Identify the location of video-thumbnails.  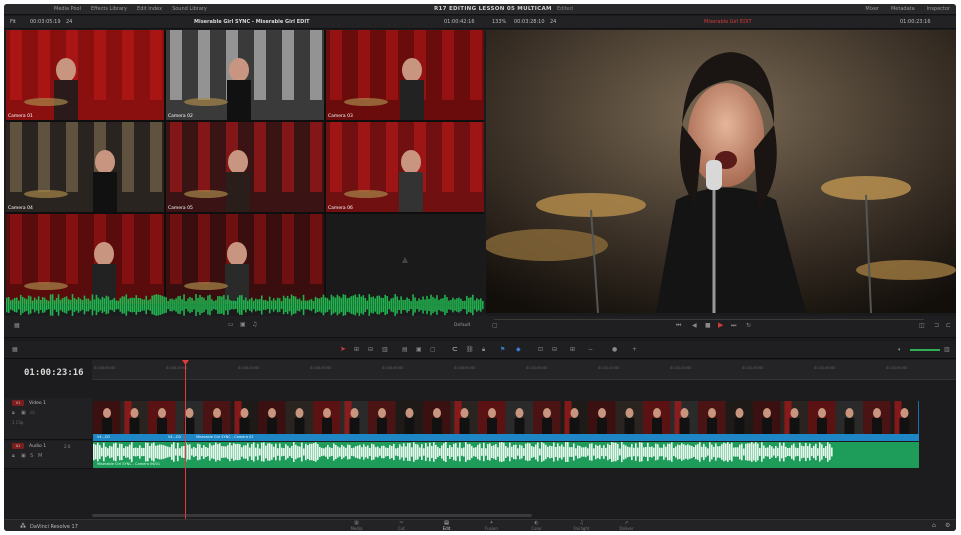
(505, 417).